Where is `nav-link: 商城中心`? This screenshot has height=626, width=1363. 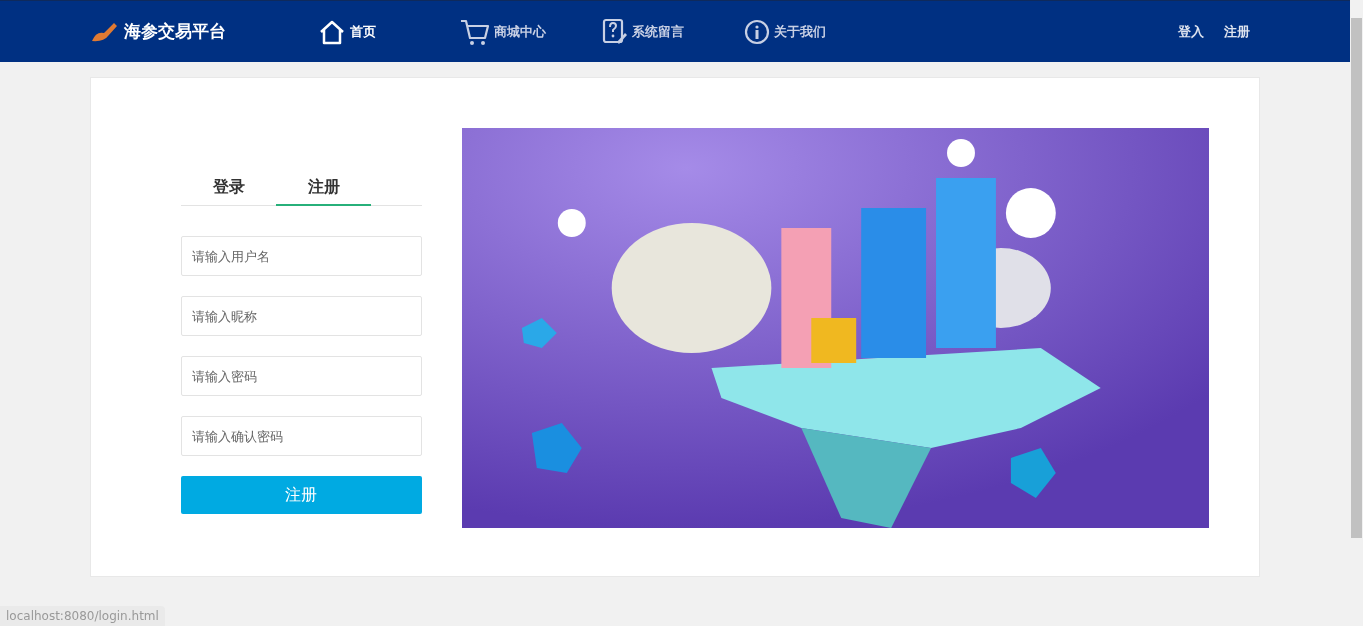
nav-link: 商城中心 is located at coordinates (531, 31).